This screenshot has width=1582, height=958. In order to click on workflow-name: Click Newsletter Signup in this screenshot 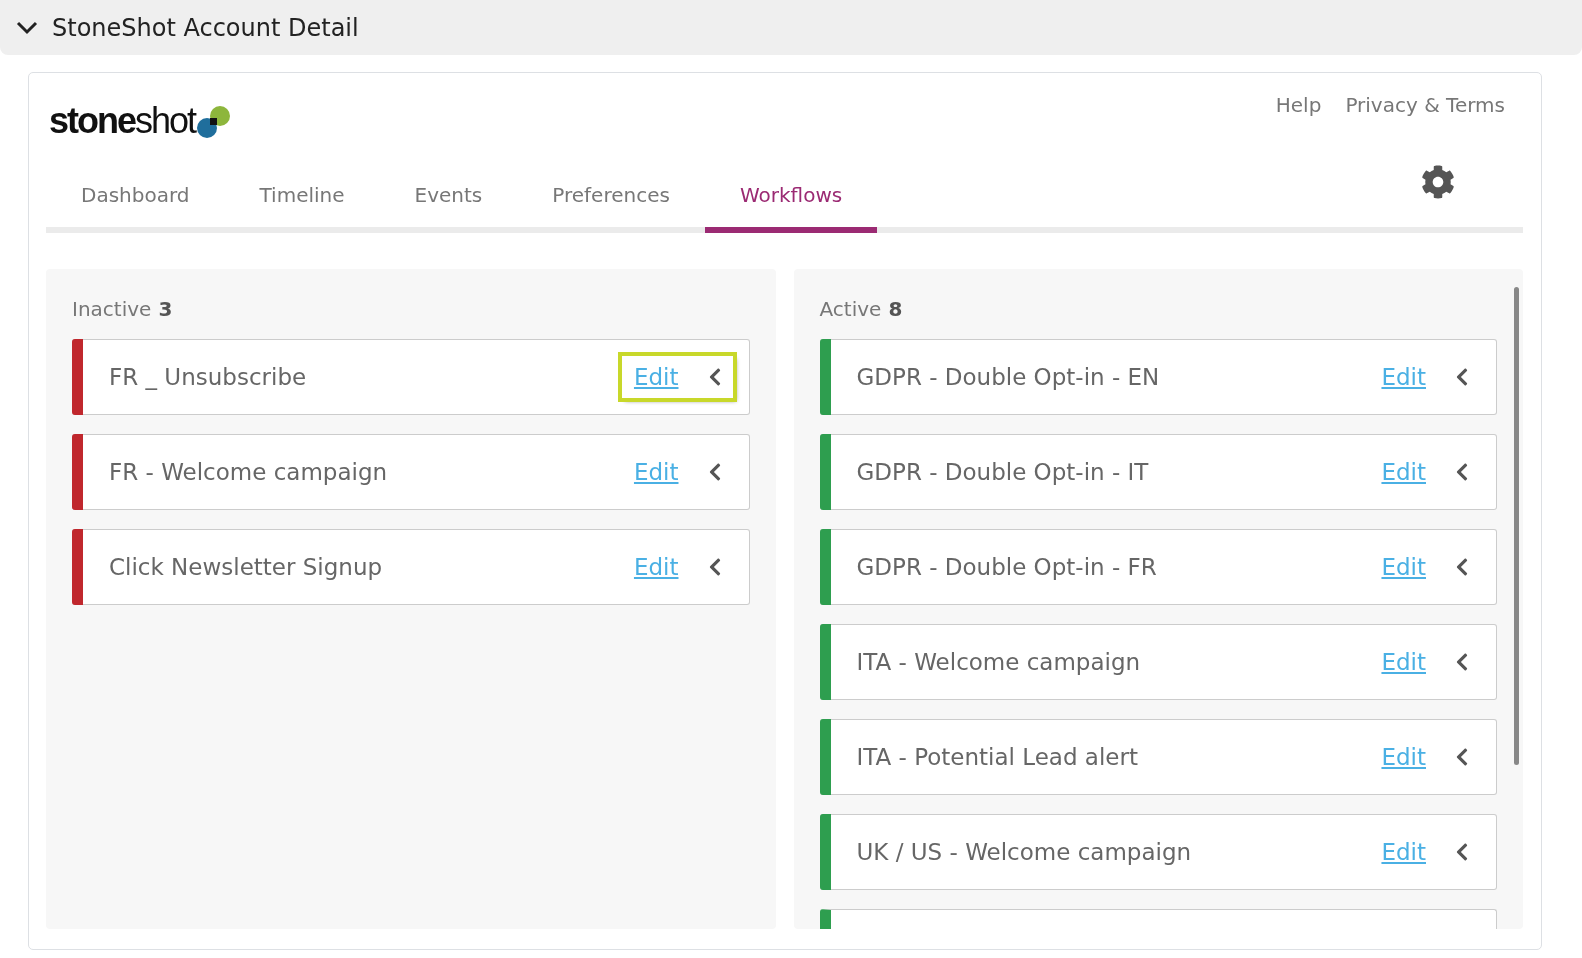, I will do `click(246, 567)`.